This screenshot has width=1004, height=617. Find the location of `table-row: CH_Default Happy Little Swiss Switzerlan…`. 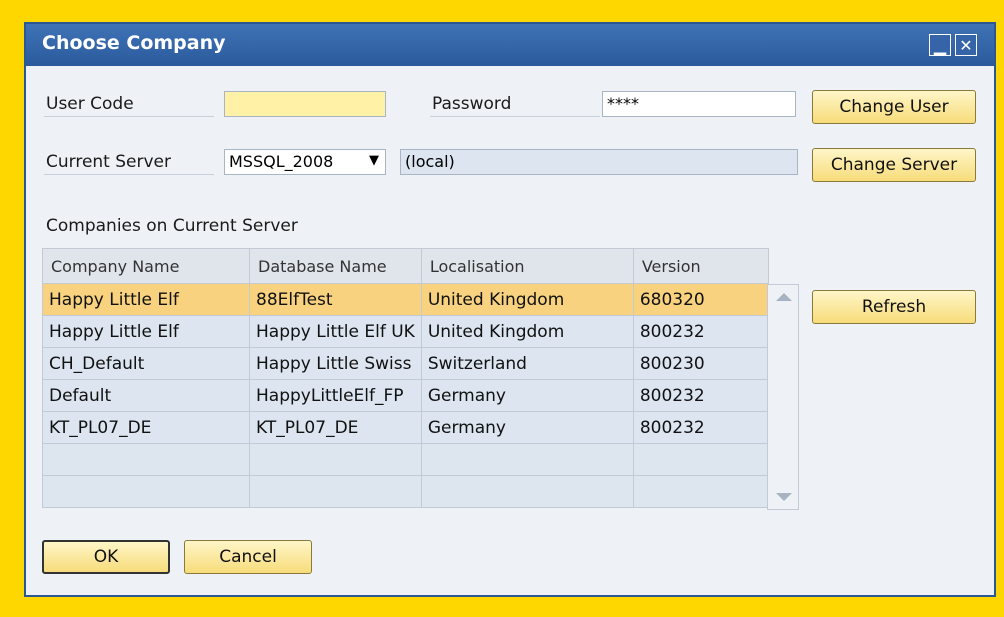

table-row: CH_Default Happy Little Swiss Switzerlan… is located at coordinates (405, 363).